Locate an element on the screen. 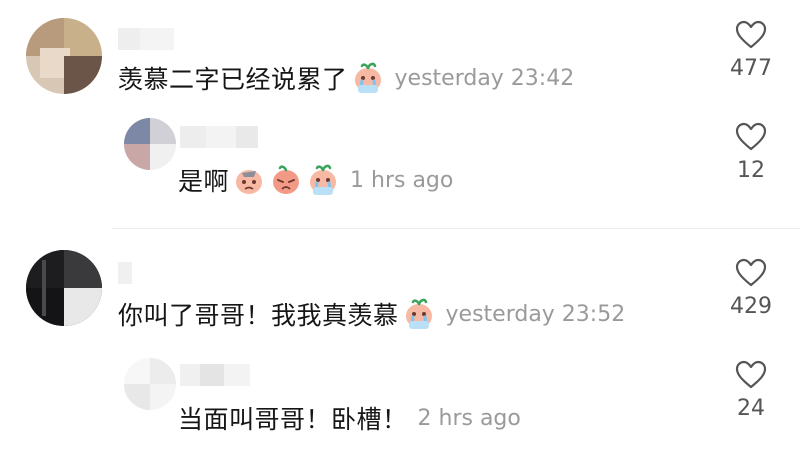  upset-face-icon is located at coordinates (286, 179).